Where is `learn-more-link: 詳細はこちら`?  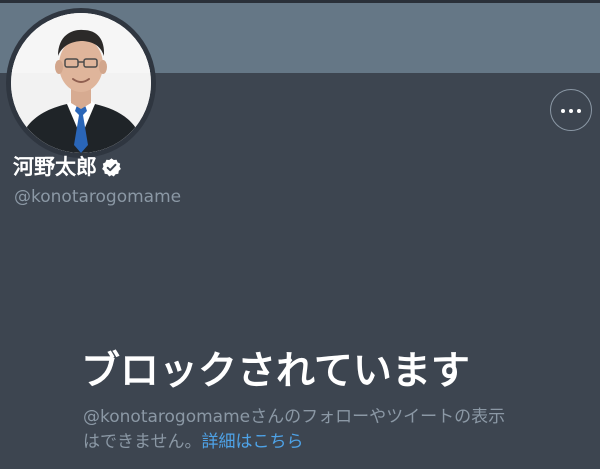 learn-more-link: 詳細はこちら is located at coordinates (253, 442).